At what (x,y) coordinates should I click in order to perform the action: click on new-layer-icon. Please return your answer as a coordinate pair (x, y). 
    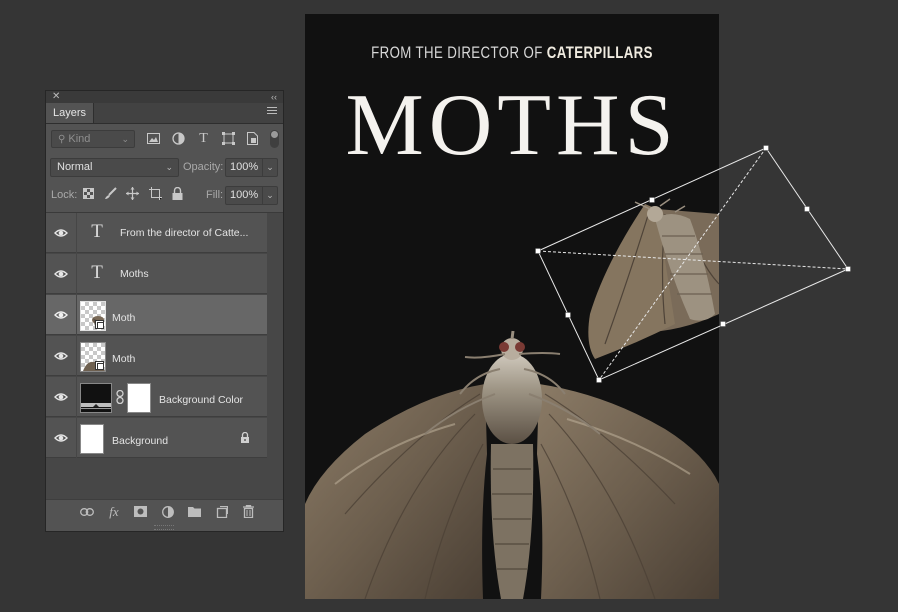
    Looking at the image, I should click on (222, 512).